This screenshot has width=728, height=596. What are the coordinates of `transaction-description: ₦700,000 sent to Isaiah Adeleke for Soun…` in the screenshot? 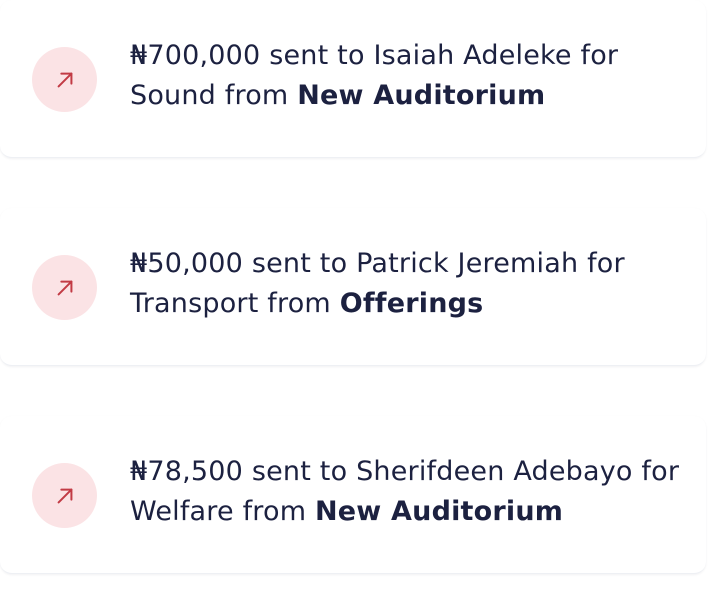 It's located at (410, 76).